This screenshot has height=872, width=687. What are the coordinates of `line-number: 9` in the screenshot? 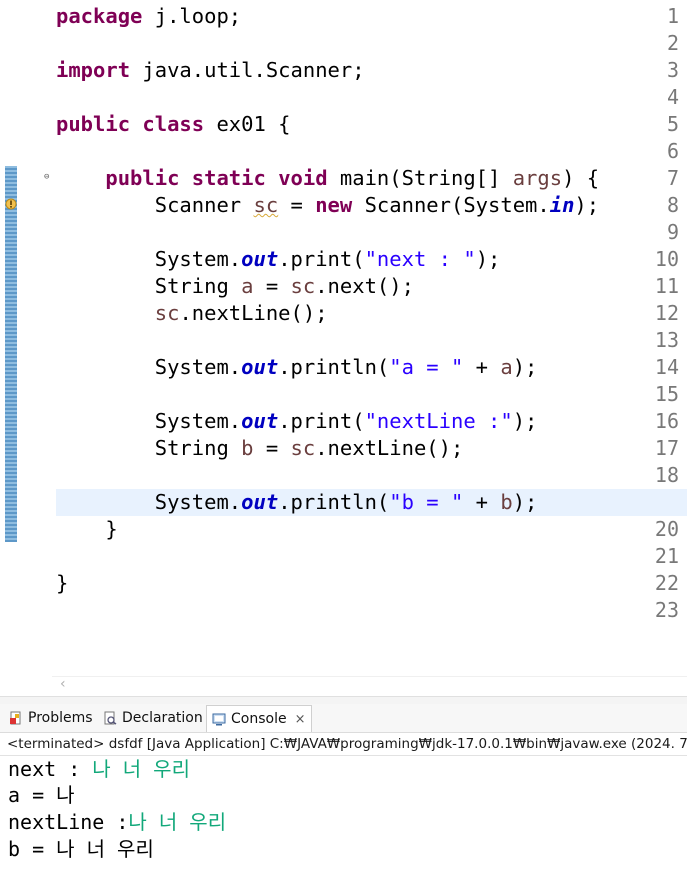 It's located at (672, 232).